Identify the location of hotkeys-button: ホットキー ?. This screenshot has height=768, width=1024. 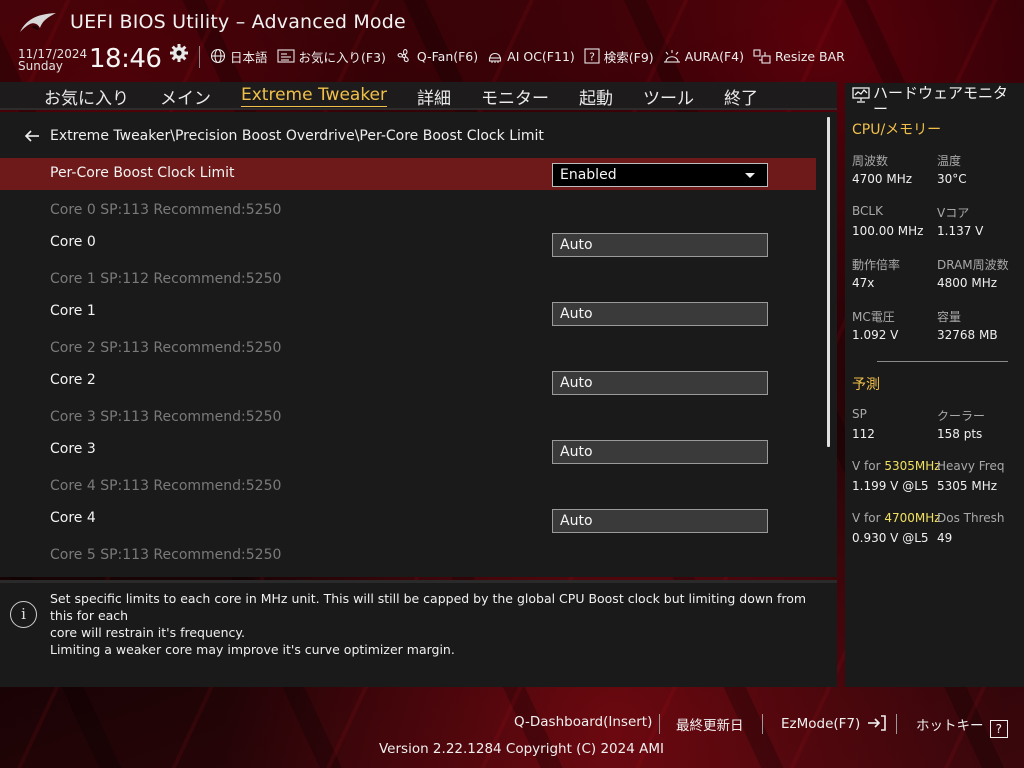
(962, 726).